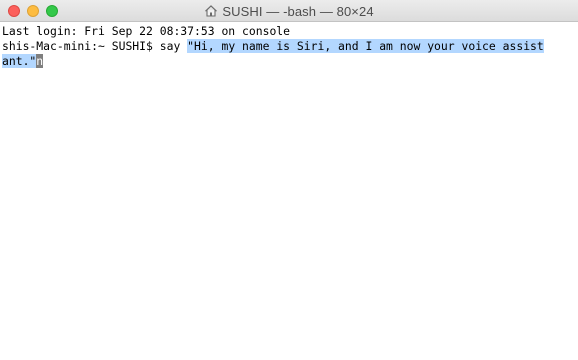 This screenshot has width=578, height=360. What do you see at coordinates (81, 46) in the screenshot?
I see `shell-prompt: shis-Mac-mini:~ SUSHI$` at bounding box center [81, 46].